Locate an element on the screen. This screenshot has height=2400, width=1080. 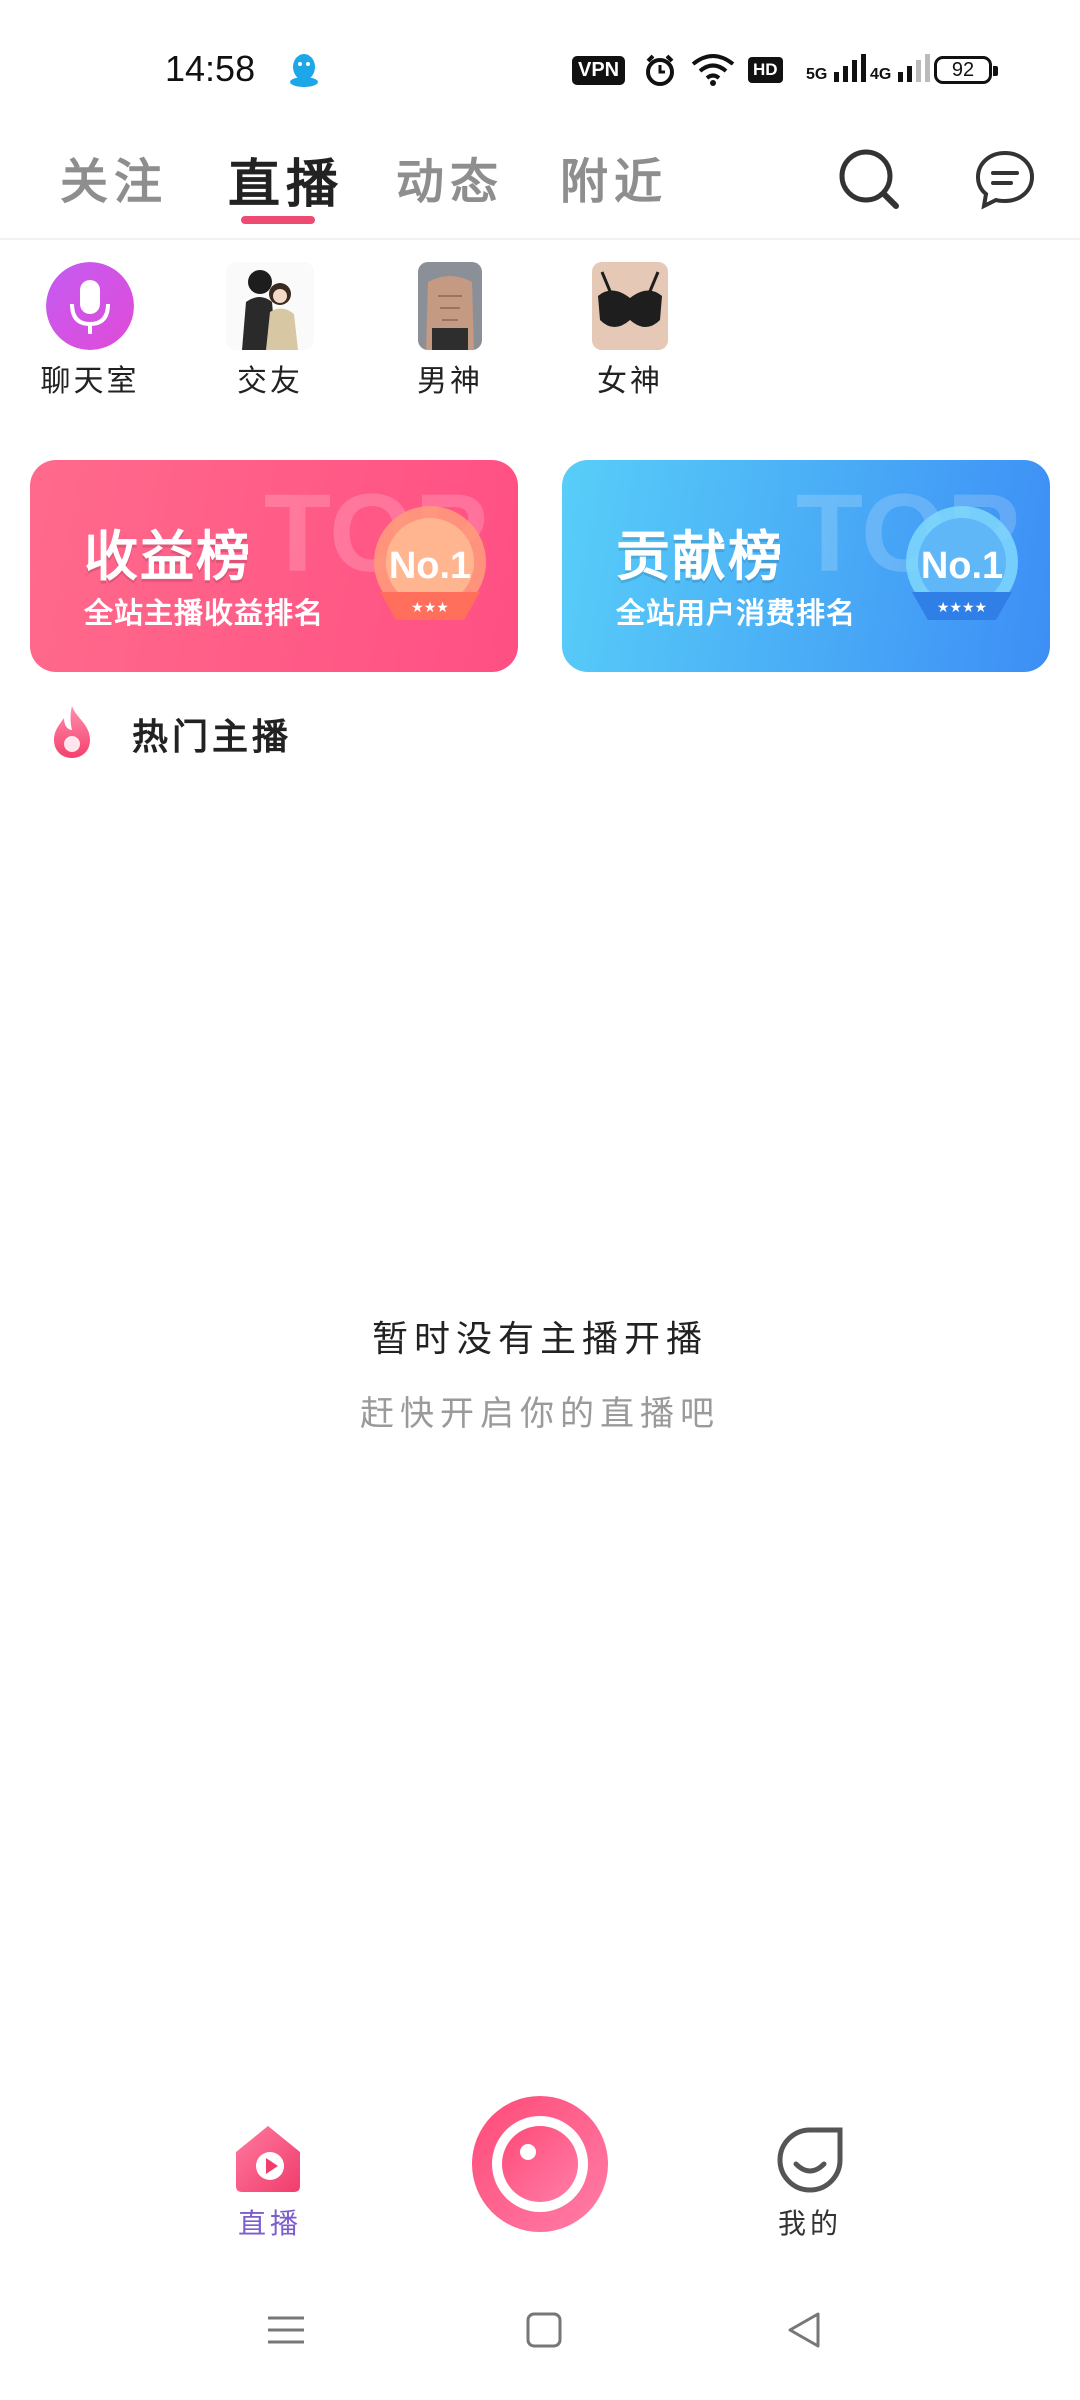
profile-smile-icon is located at coordinates (810, 2162).